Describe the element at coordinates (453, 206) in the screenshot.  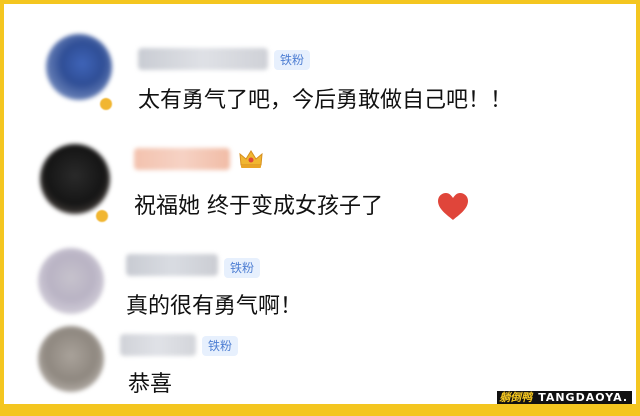
I see `heart-icon` at that location.